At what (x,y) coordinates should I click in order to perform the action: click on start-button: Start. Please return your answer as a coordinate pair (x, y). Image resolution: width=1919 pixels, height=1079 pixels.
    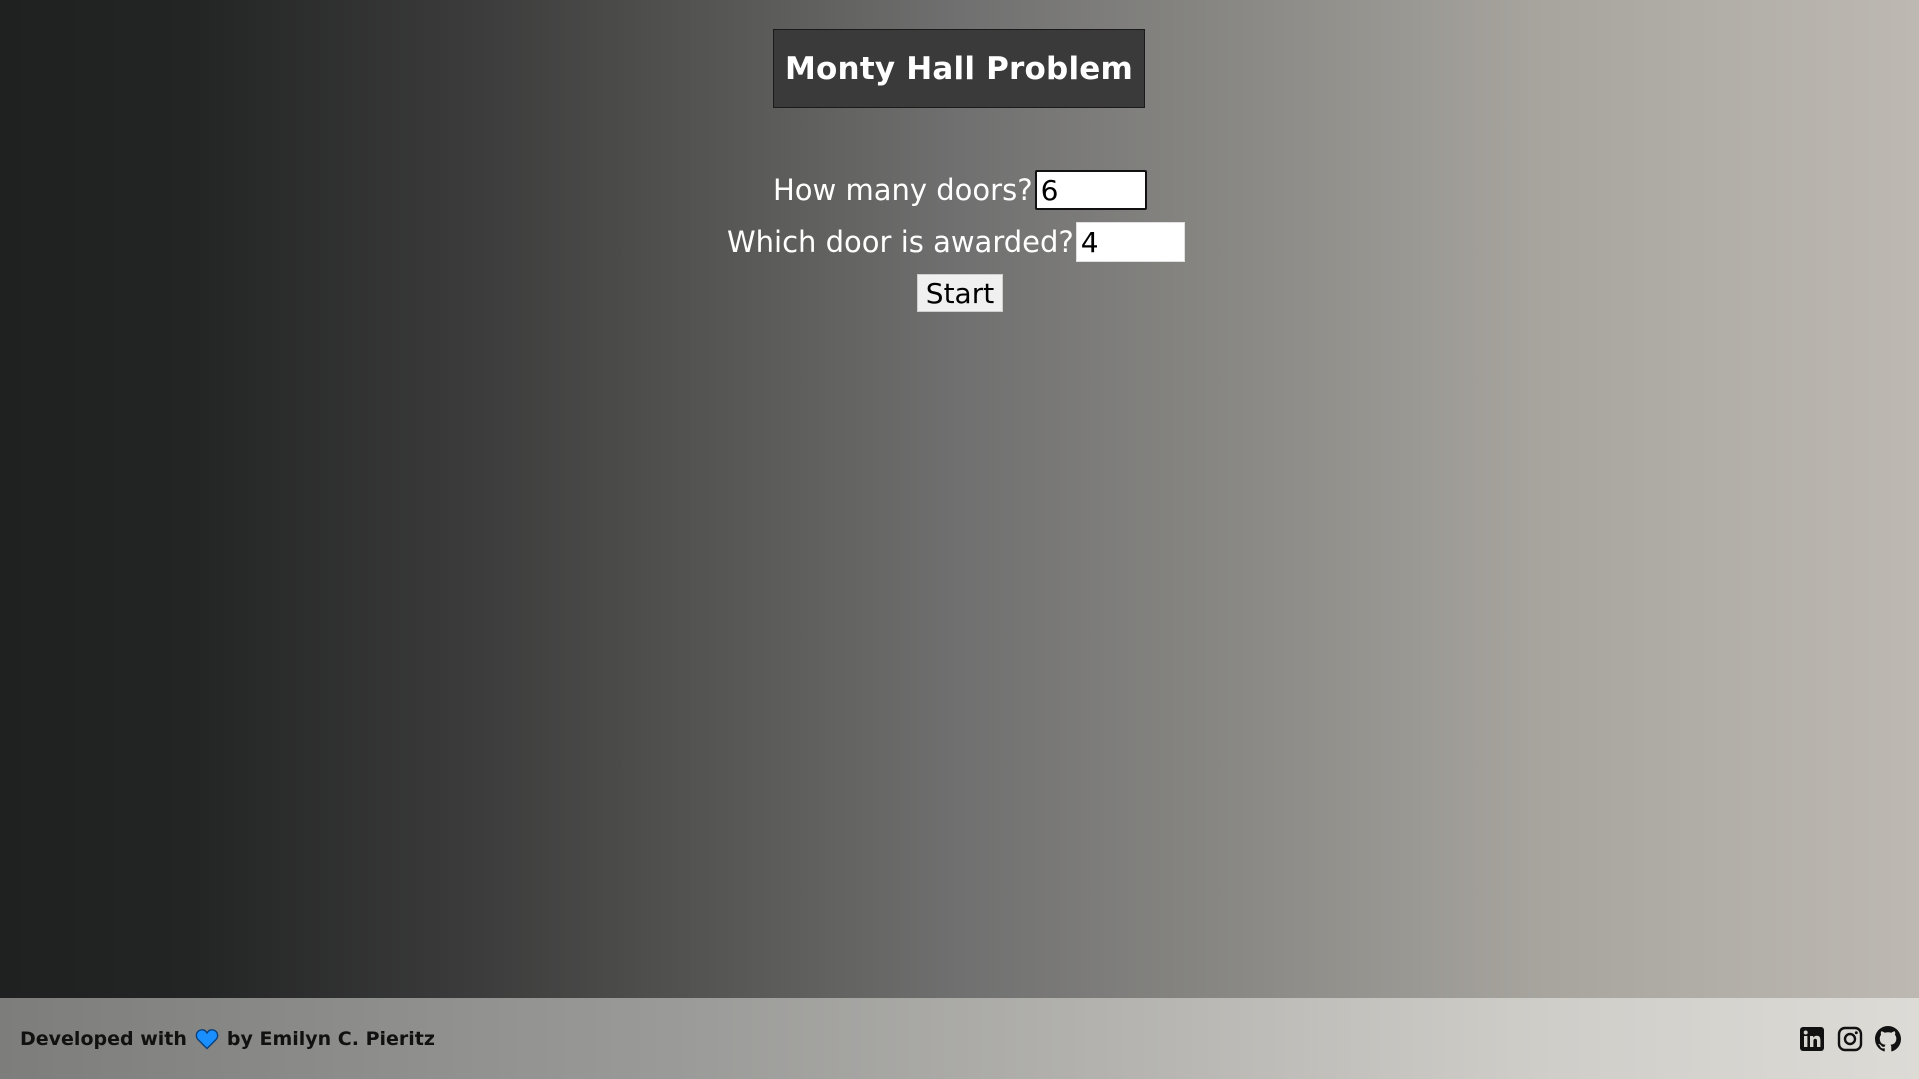
    Looking at the image, I should click on (960, 293).